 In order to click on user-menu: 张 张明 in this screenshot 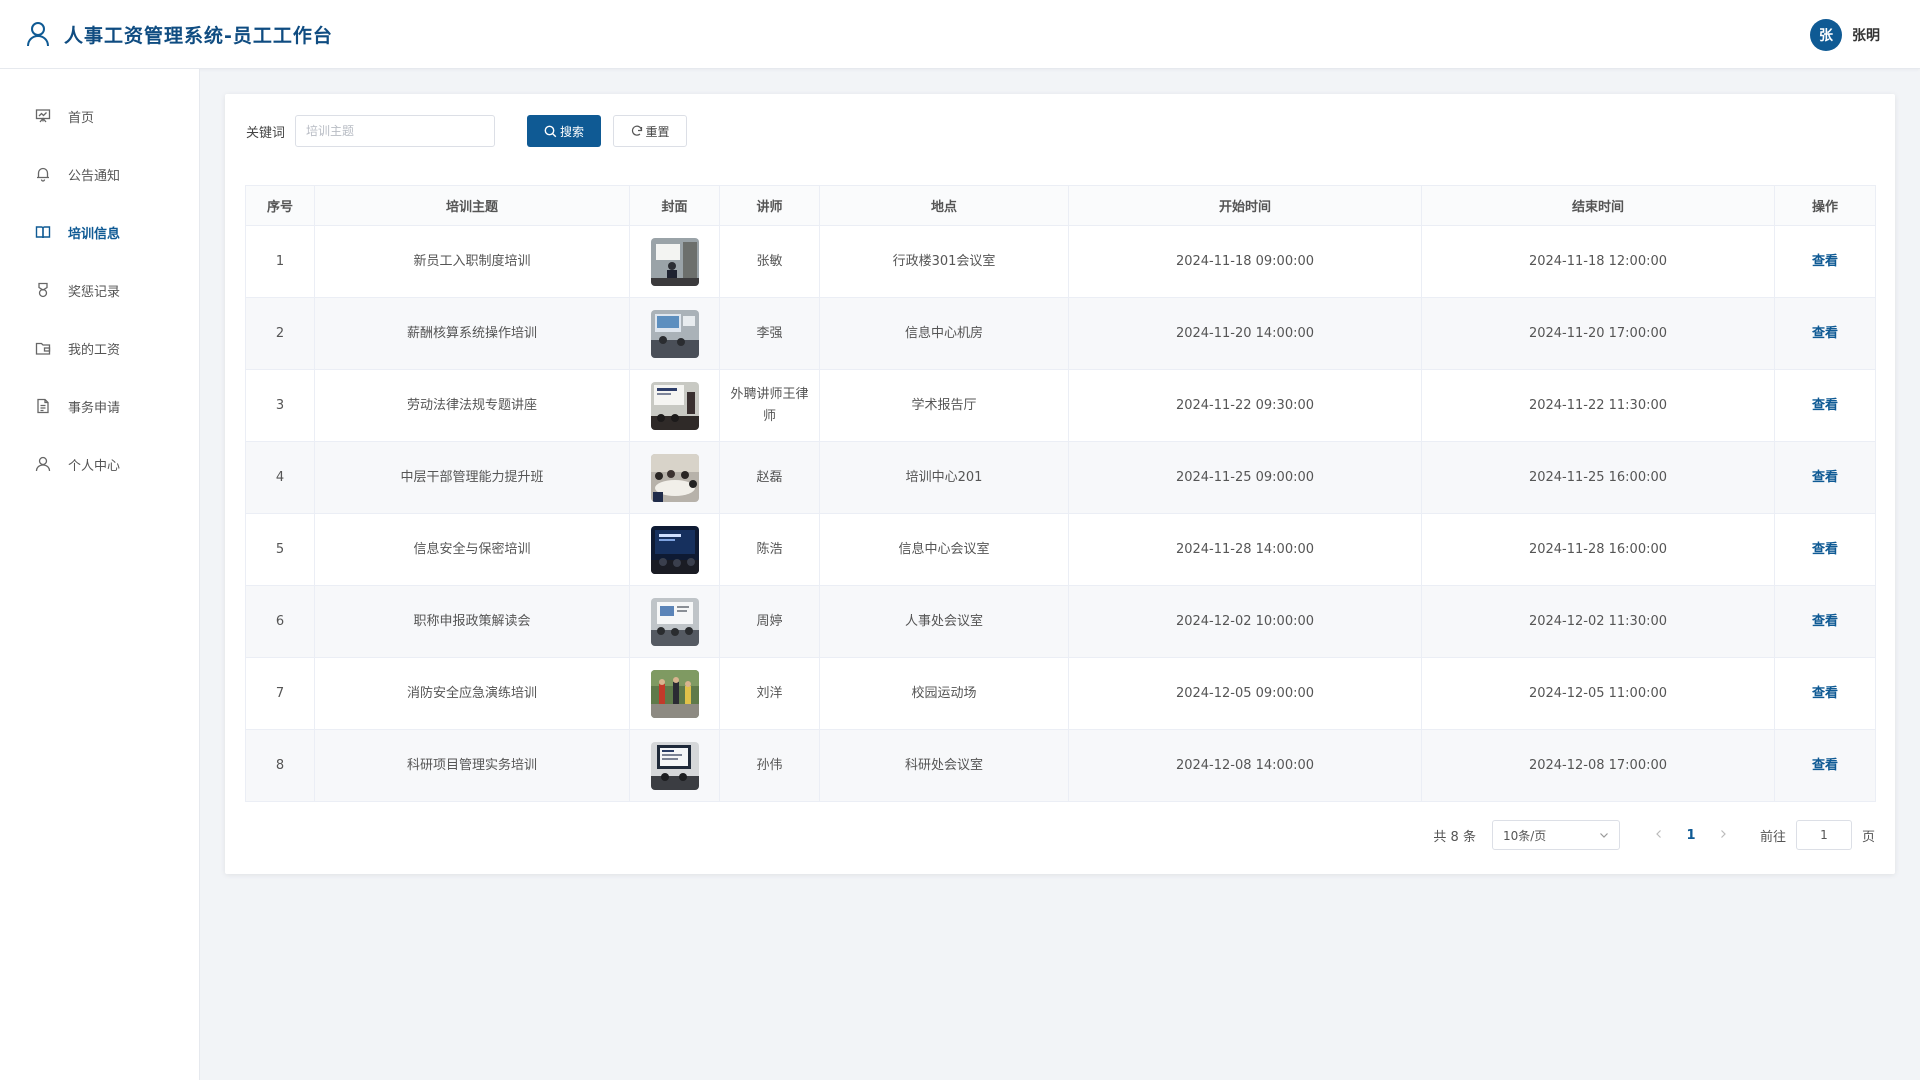, I will do `click(1845, 35)`.